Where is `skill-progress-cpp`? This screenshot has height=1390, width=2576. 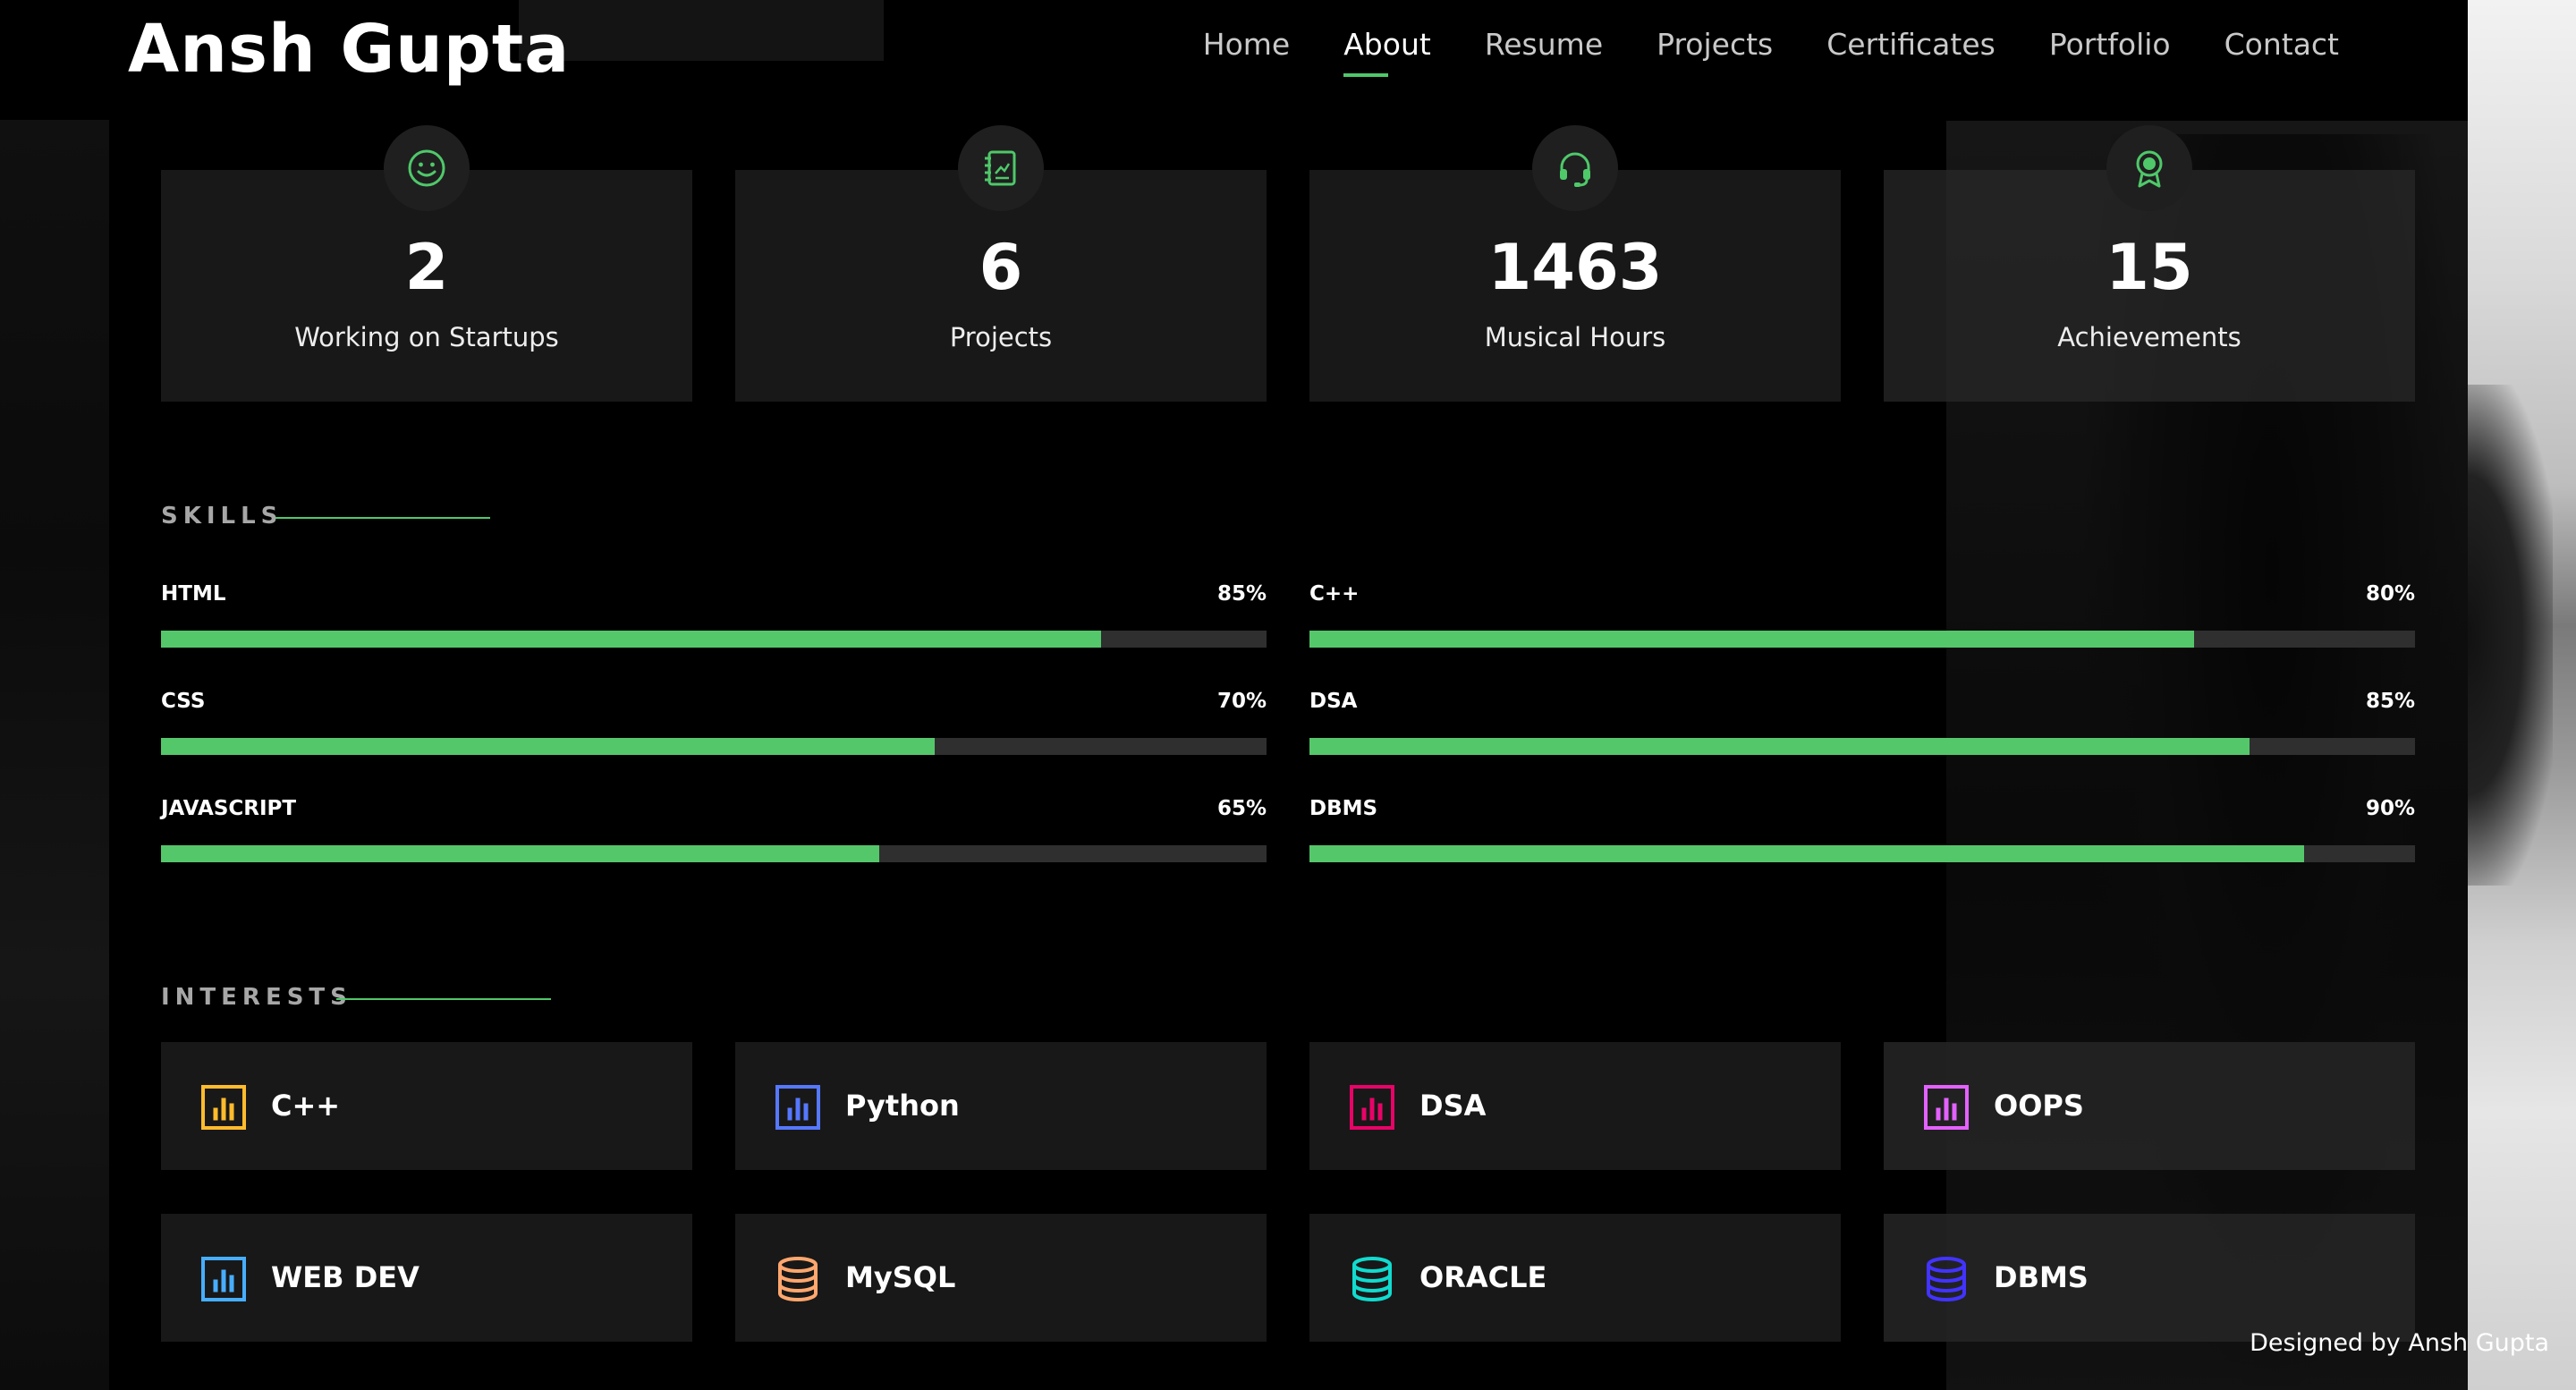 skill-progress-cpp is located at coordinates (1862, 639).